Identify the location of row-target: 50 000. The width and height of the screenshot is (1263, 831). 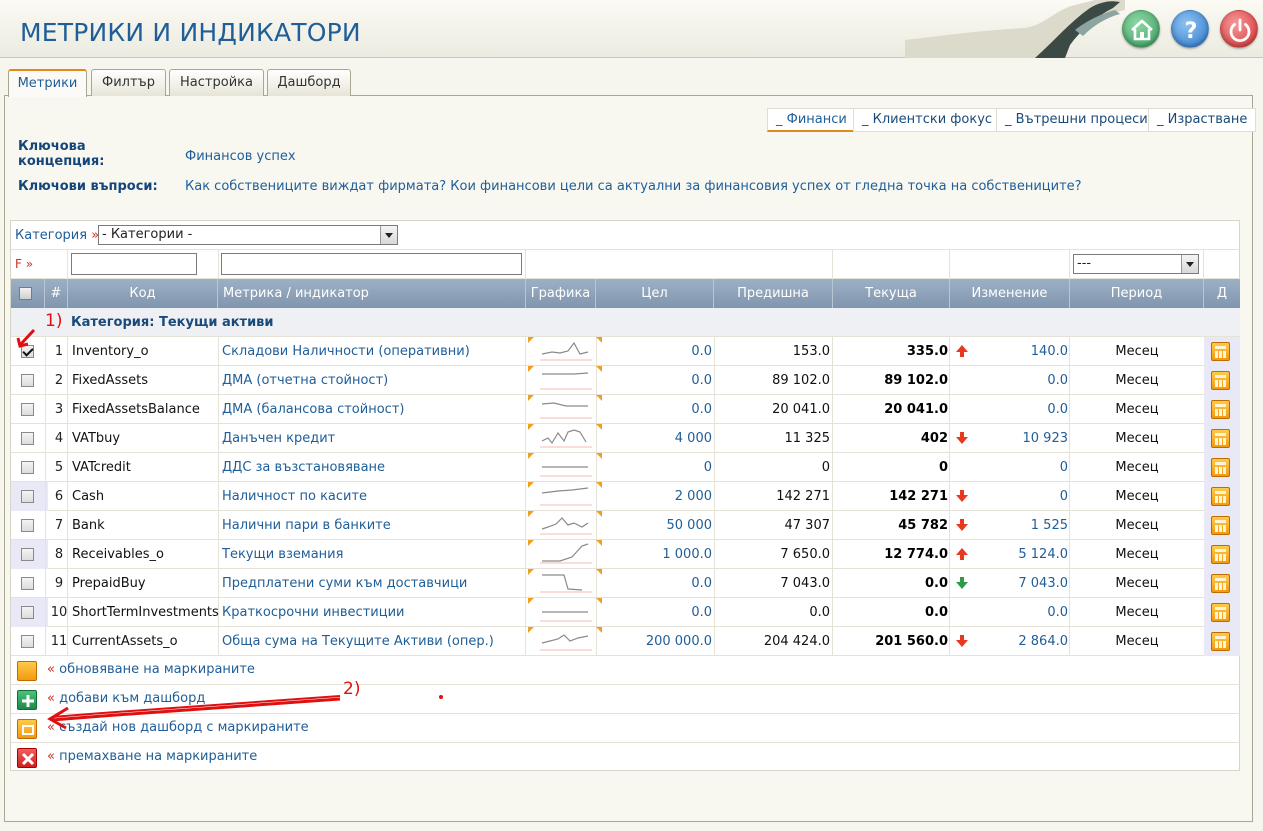
(689, 525).